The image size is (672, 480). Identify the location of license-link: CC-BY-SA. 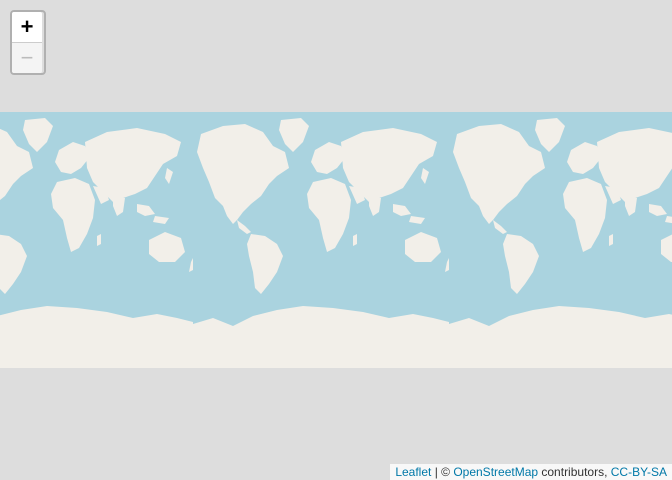
(639, 472).